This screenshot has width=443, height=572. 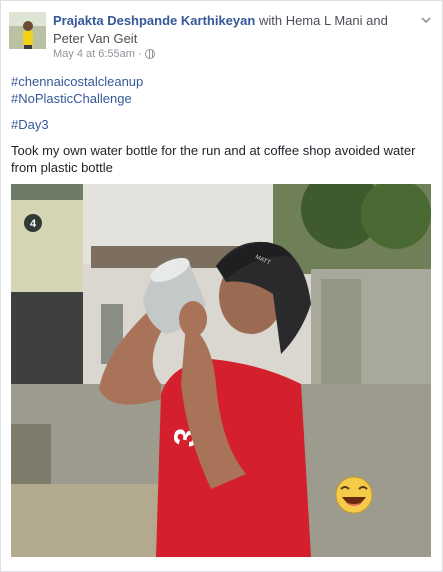 I want to click on hashtag-link: #chennaicostalcleanup, so click(x=221, y=81).